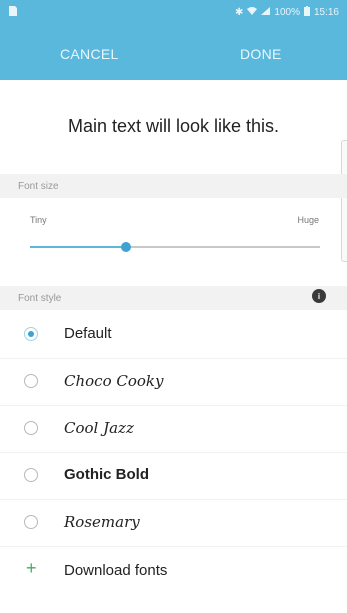 The height and width of the screenshot is (613, 347). What do you see at coordinates (78, 247) in the screenshot?
I see `slider-fill` at bounding box center [78, 247].